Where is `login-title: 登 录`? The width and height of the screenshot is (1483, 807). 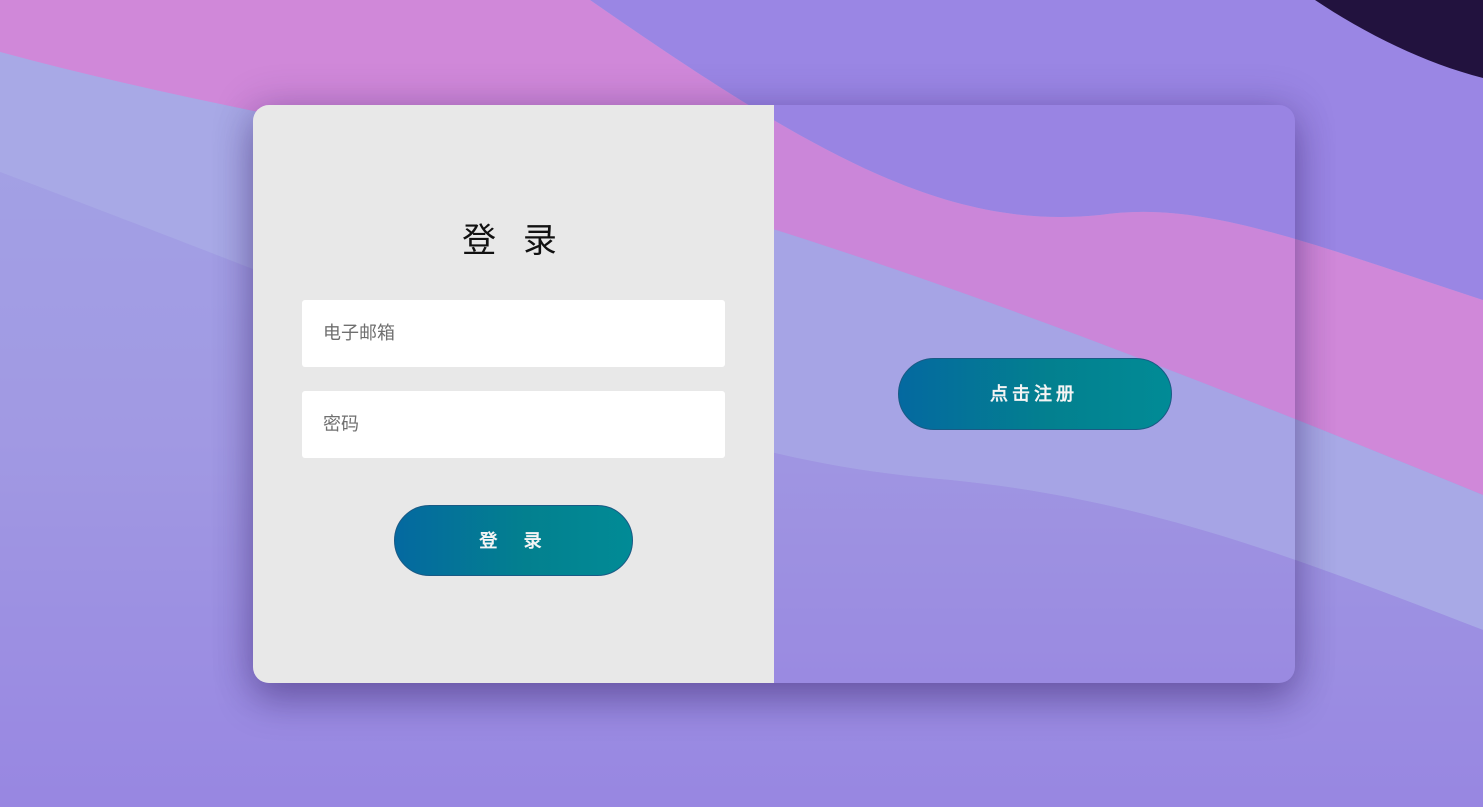 login-title: 登 录 is located at coordinates (513, 241).